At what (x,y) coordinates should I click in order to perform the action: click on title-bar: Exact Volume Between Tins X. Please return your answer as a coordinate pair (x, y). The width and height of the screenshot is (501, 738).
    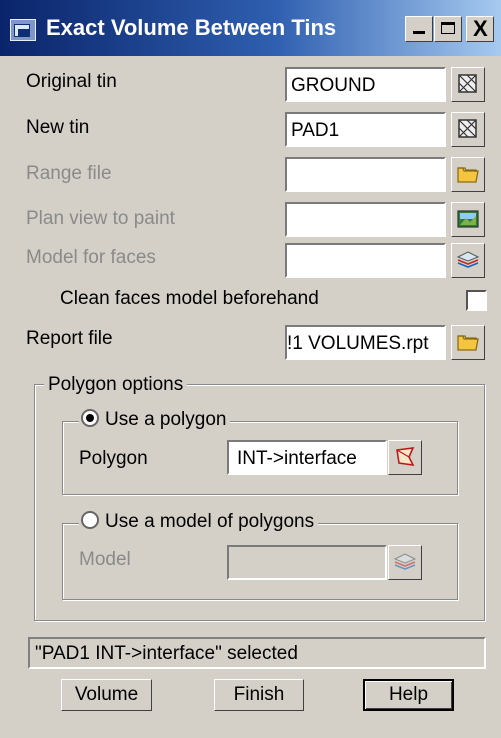
    Looking at the image, I should click on (250, 28).